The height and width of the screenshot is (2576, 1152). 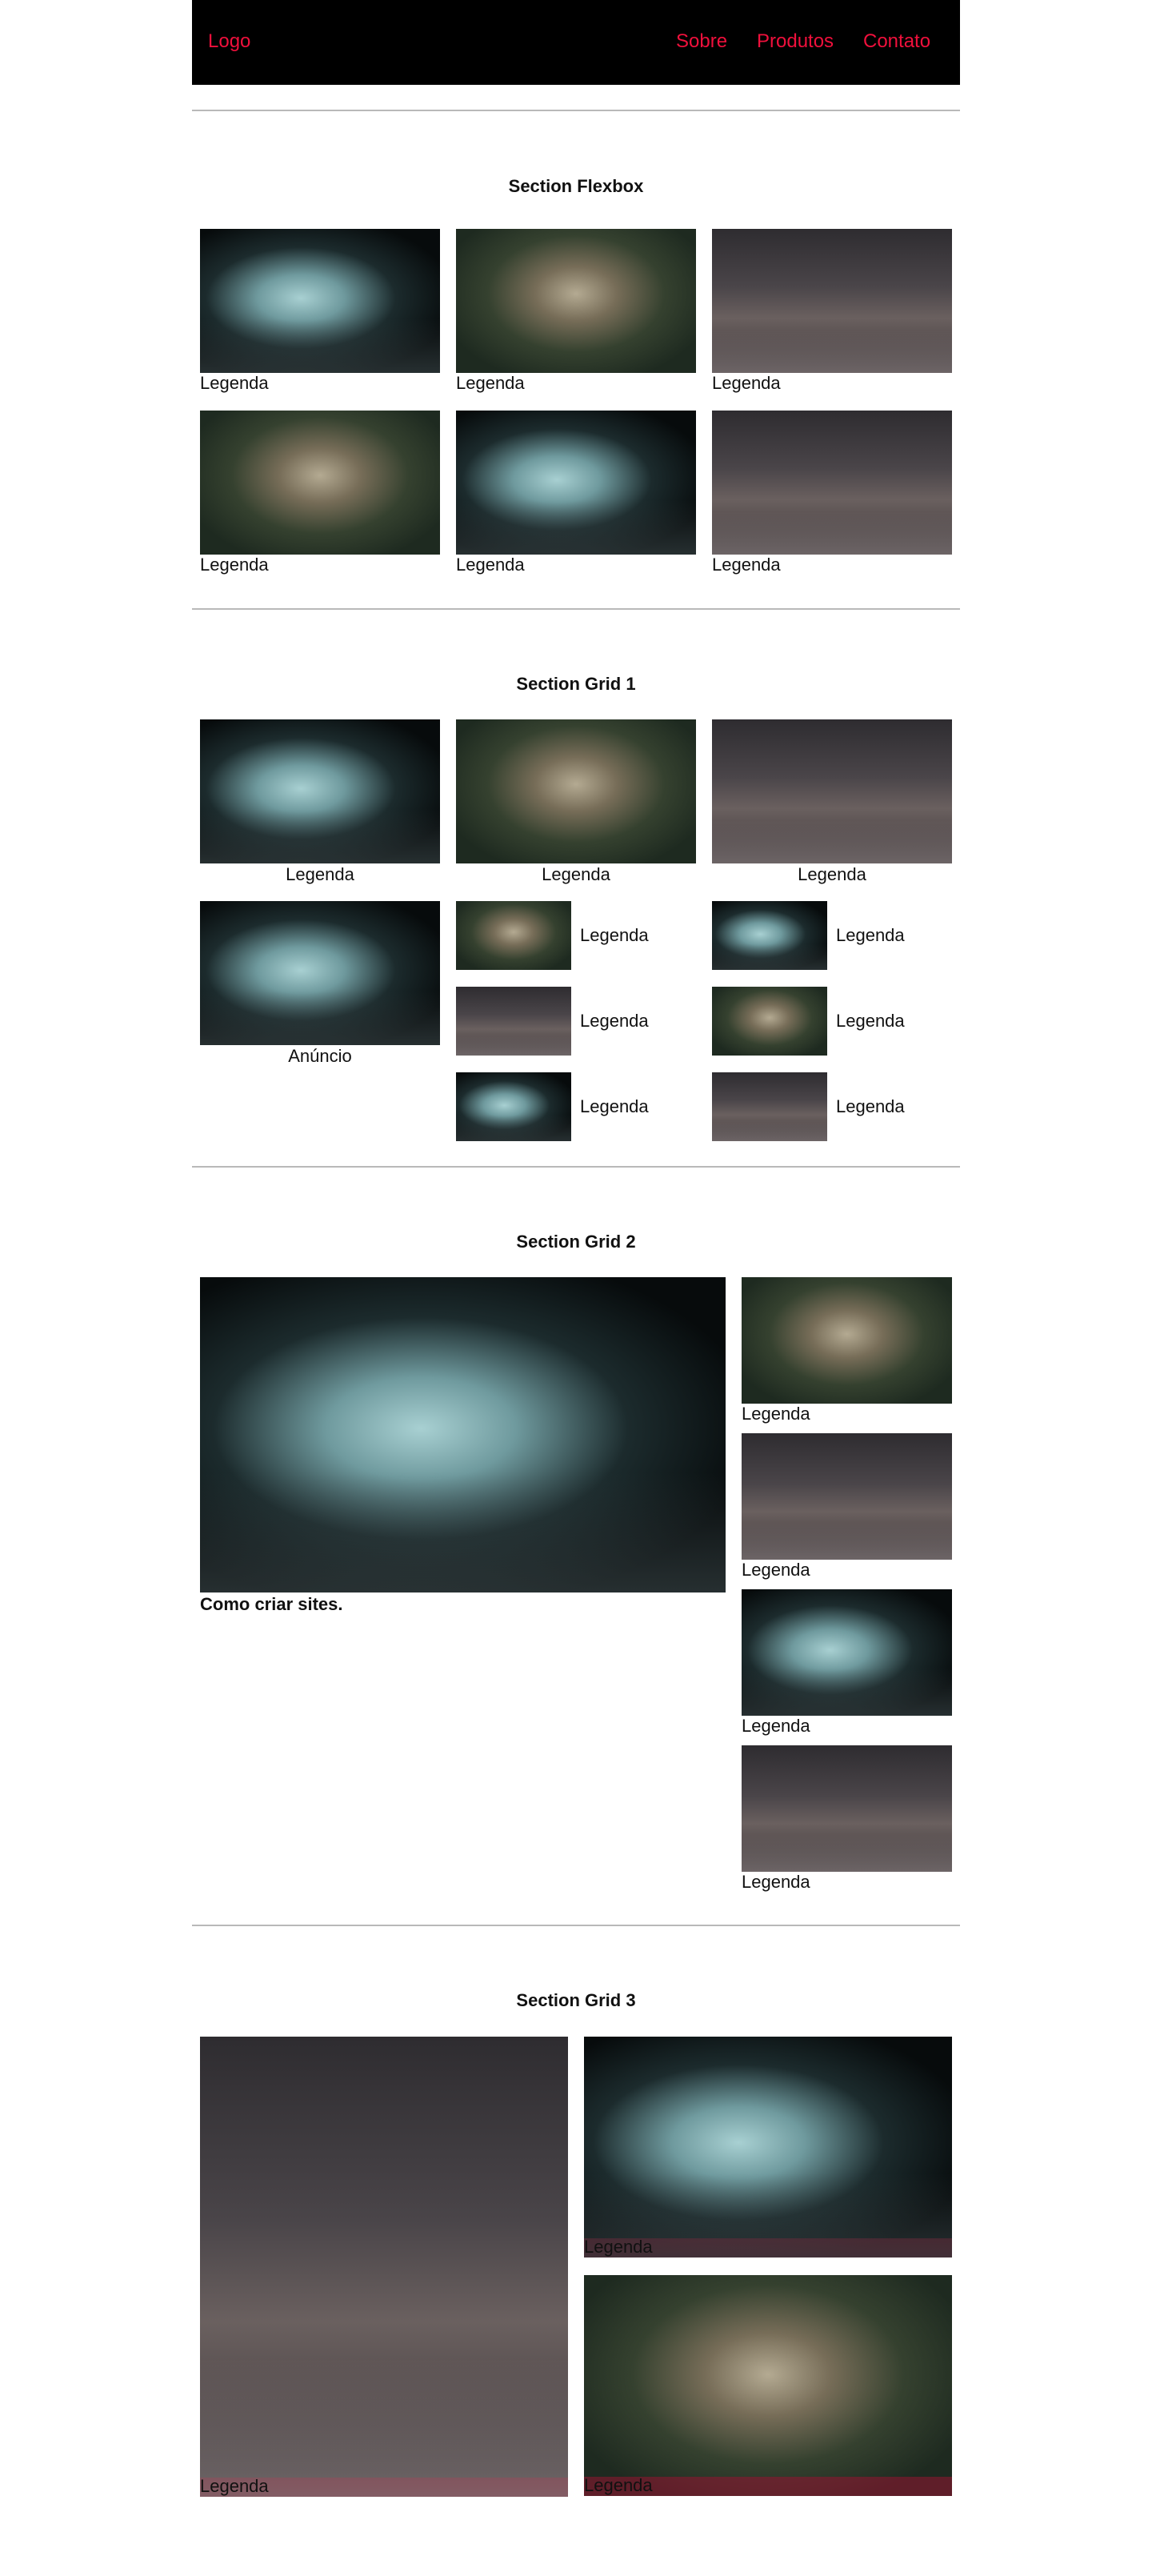 I want to click on ad-image, so click(x=320, y=973).